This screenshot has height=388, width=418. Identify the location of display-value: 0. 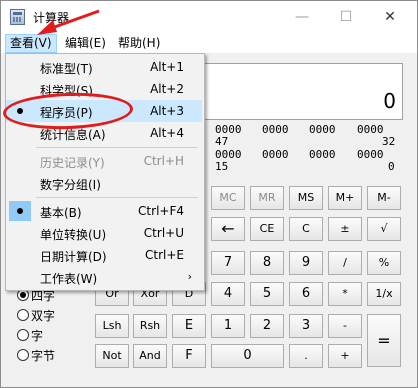
(389, 101).